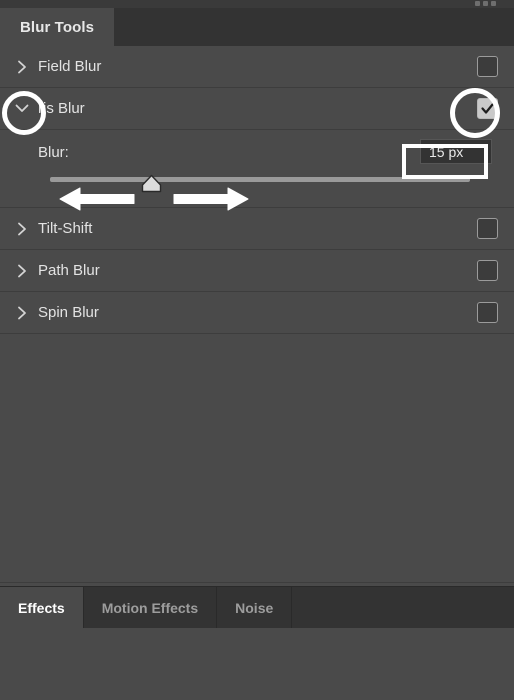  Describe the element at coordinates (65, 228) in the screenshot. I see `tool-label-tilt-shift: Tilt-Shift` at that location.